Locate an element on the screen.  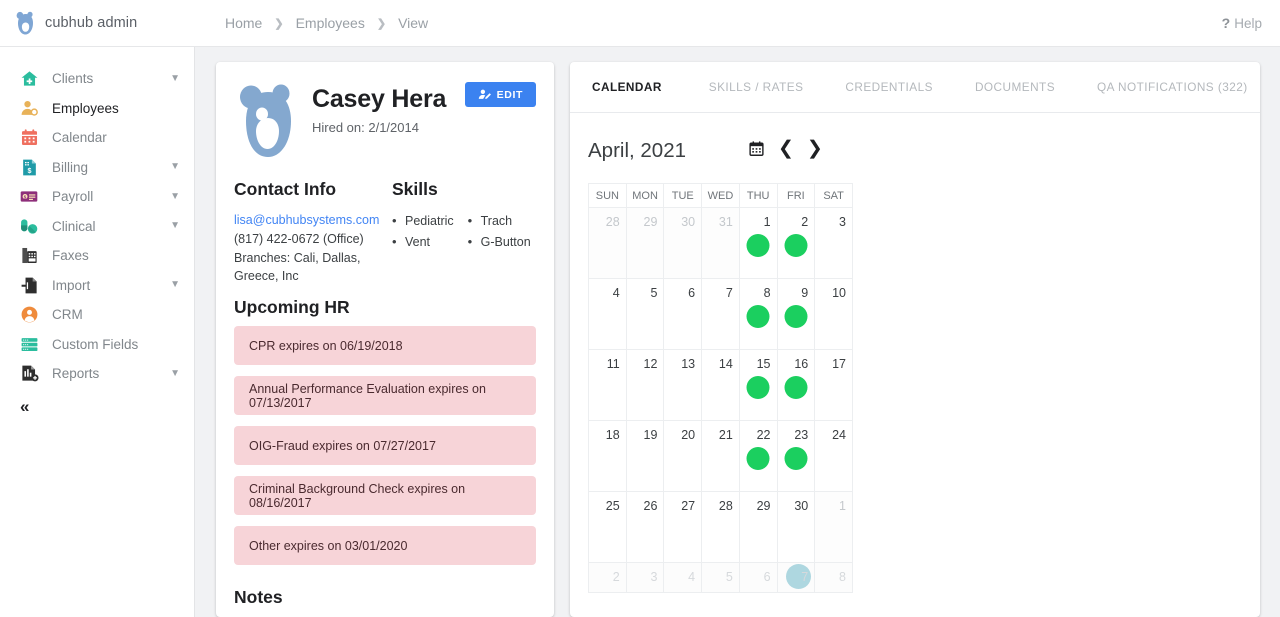
chevron-left-icon: ❮ is located at coordinates (786, 148).